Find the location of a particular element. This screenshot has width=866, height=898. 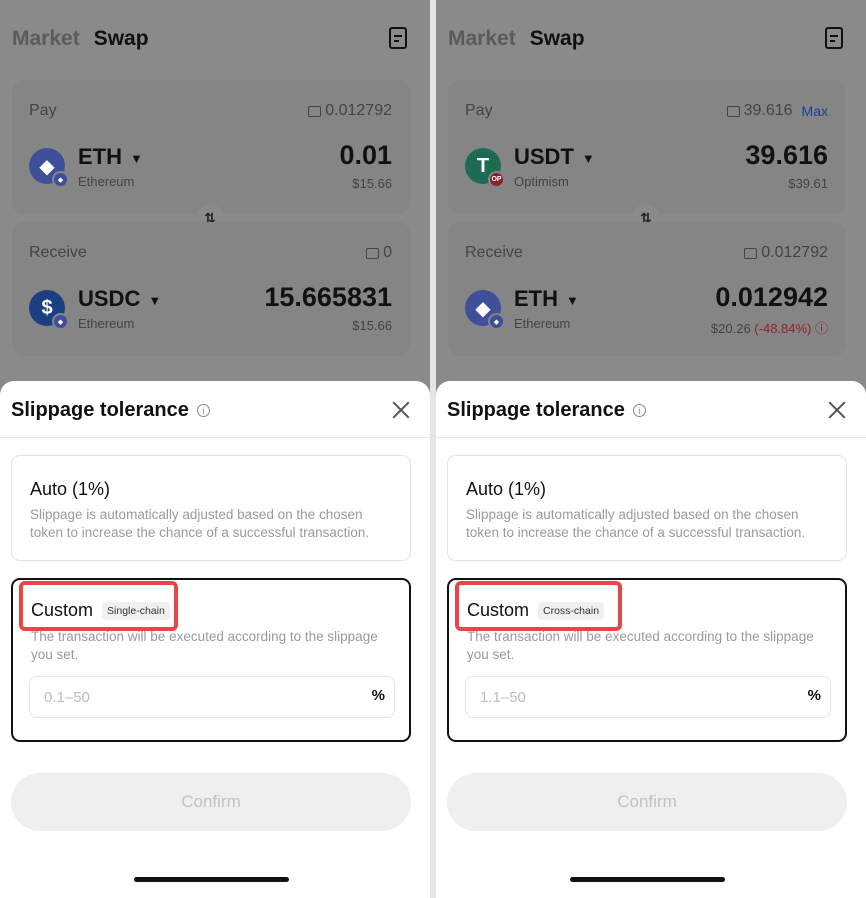

receive-token-selector: ETH ▼ is located at coordinates (546, 299).